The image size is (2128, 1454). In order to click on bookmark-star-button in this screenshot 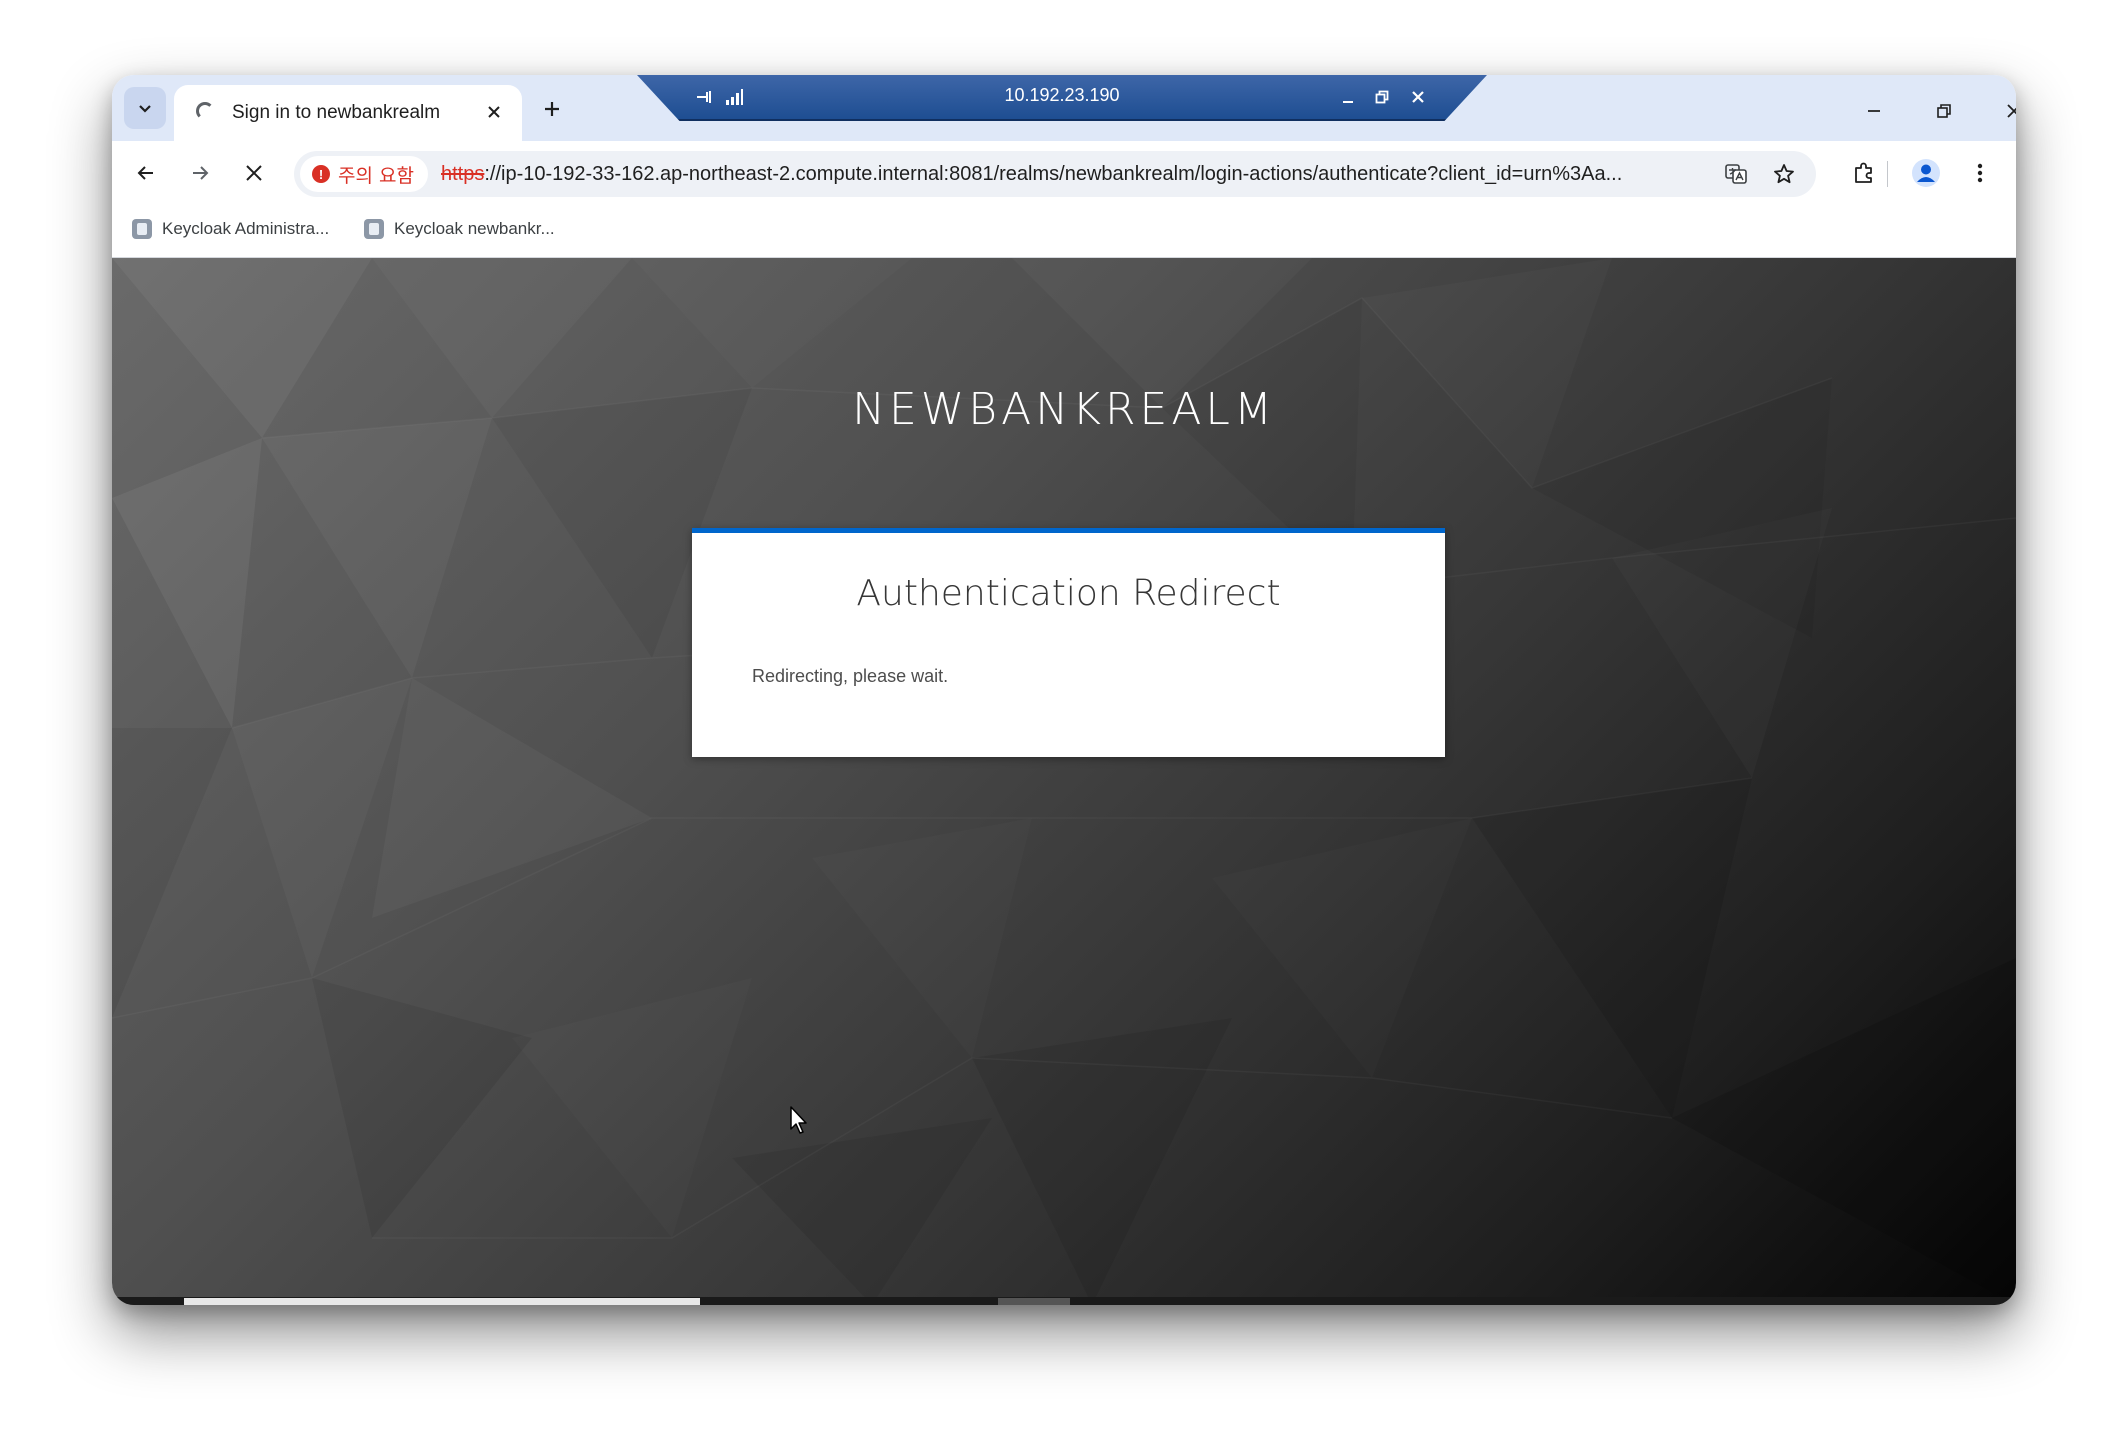, I will do `click(1784, 174)`.